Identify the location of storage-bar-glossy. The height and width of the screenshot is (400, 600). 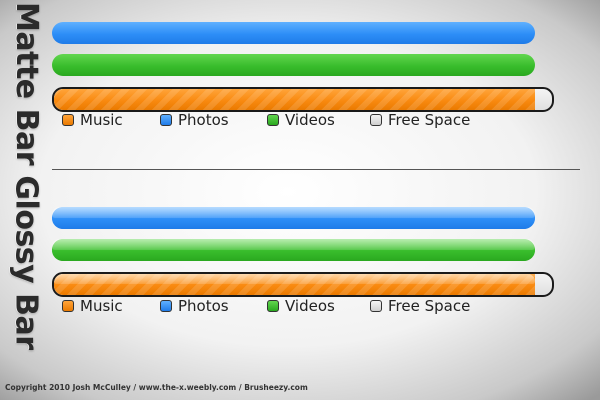
(303, 284).